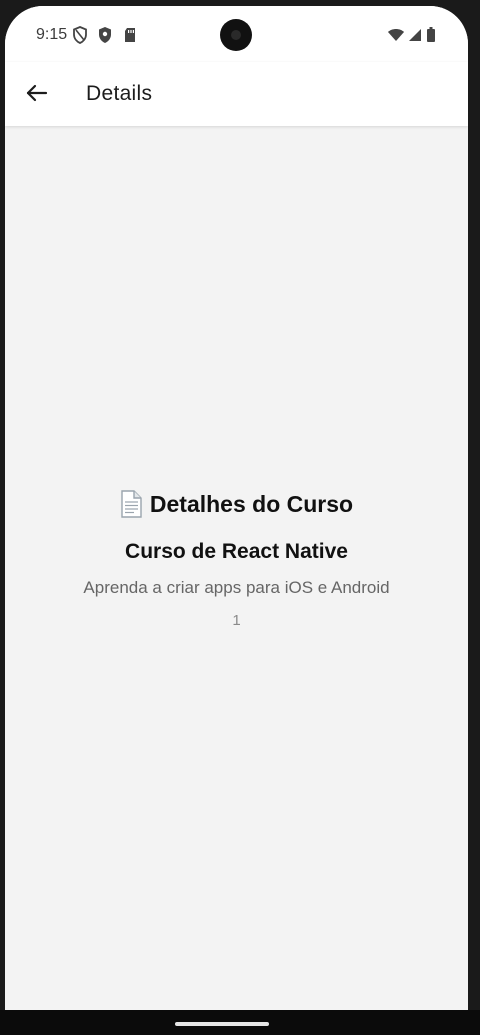  I want to click on battery-icon, so click(431, 35).